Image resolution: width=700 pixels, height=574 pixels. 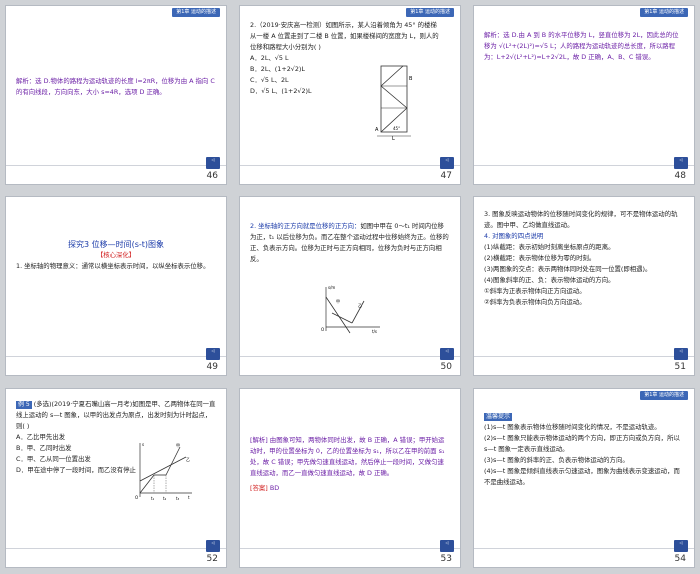 I want to click on label-angle: 45°, so click(x=396, y=128).